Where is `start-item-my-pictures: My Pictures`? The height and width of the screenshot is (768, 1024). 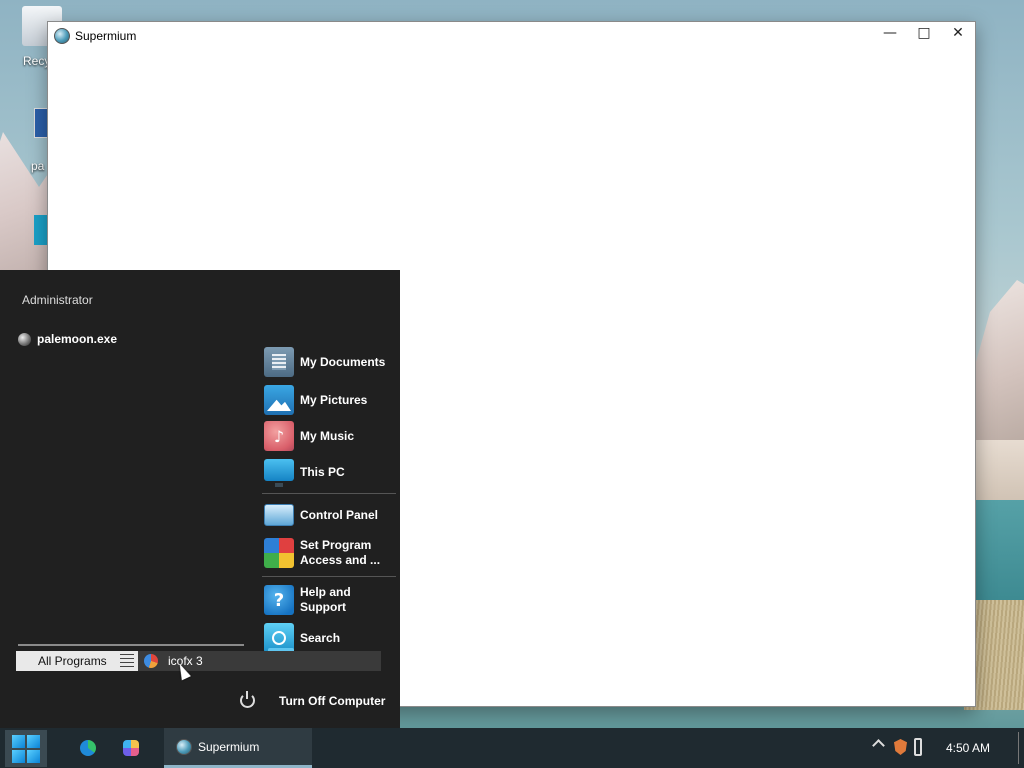
start-item-my-pictures: My Pictures is located at coordinates (329, 400).